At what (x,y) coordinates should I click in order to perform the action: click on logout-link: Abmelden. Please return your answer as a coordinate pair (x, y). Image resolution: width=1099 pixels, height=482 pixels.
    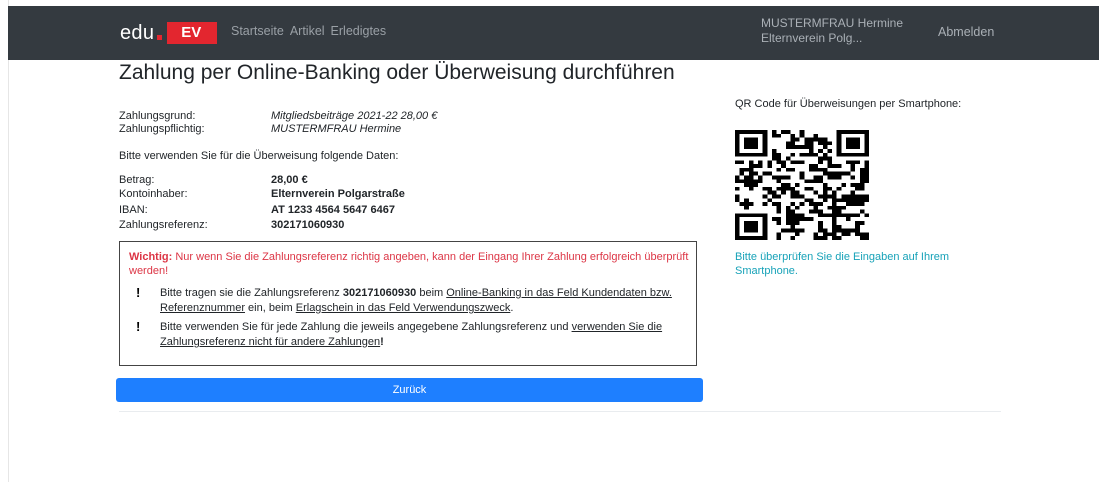
    Looking at the image, I should click on (966, 32).